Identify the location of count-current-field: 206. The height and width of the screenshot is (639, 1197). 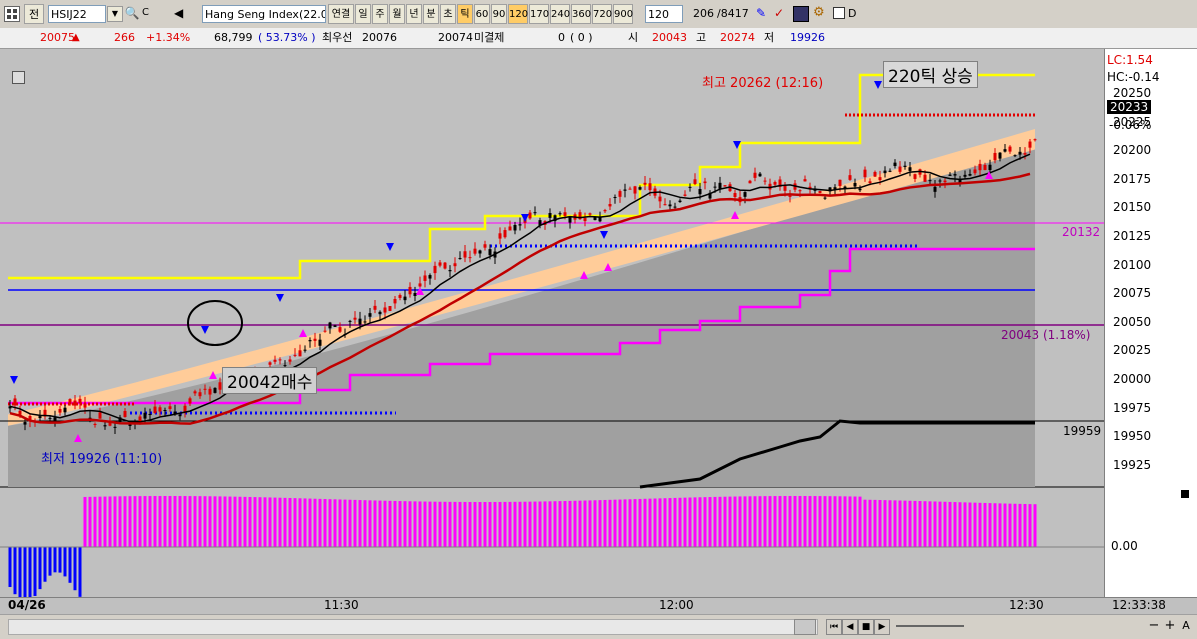
(701, 14).